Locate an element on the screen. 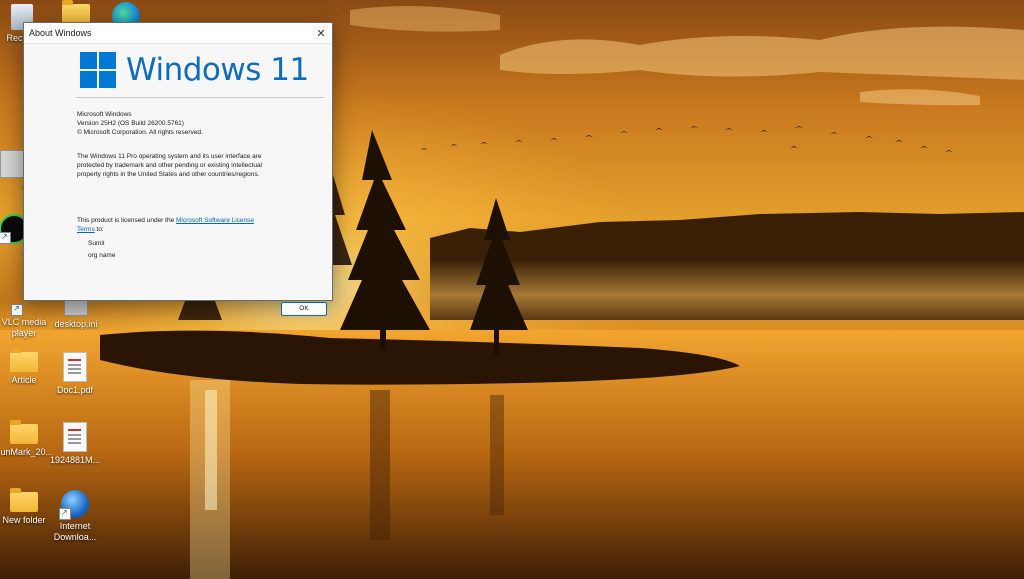 This screenshot has width=1024, height=579. license-terms-link: Microsoft Software License is located at coordinates (215, 220).